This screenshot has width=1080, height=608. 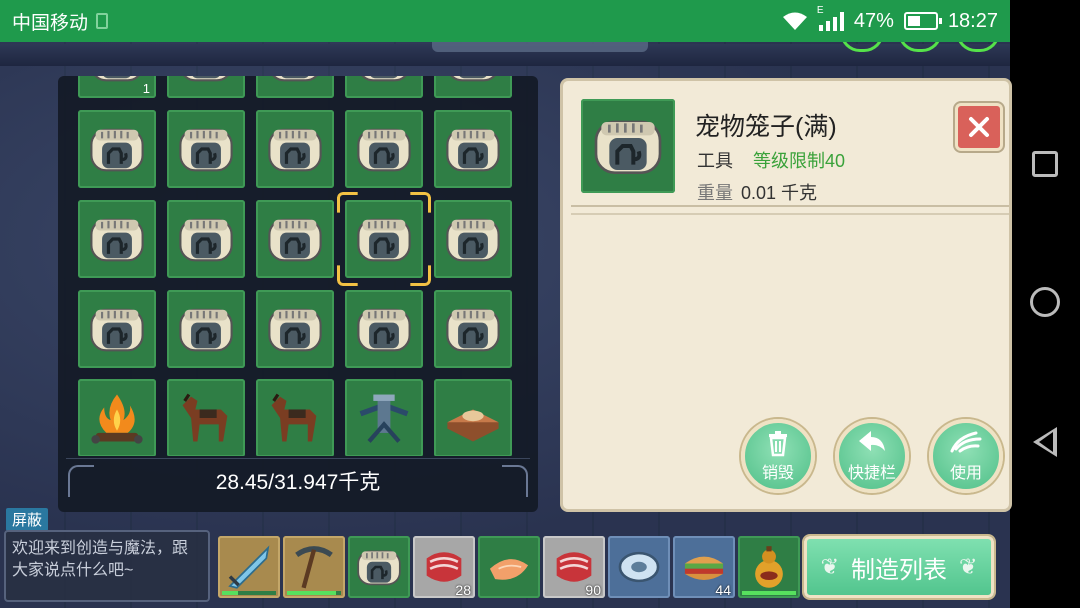 I want to click on item-weight-value: 0.01 千克, so click(x=779, y=193).